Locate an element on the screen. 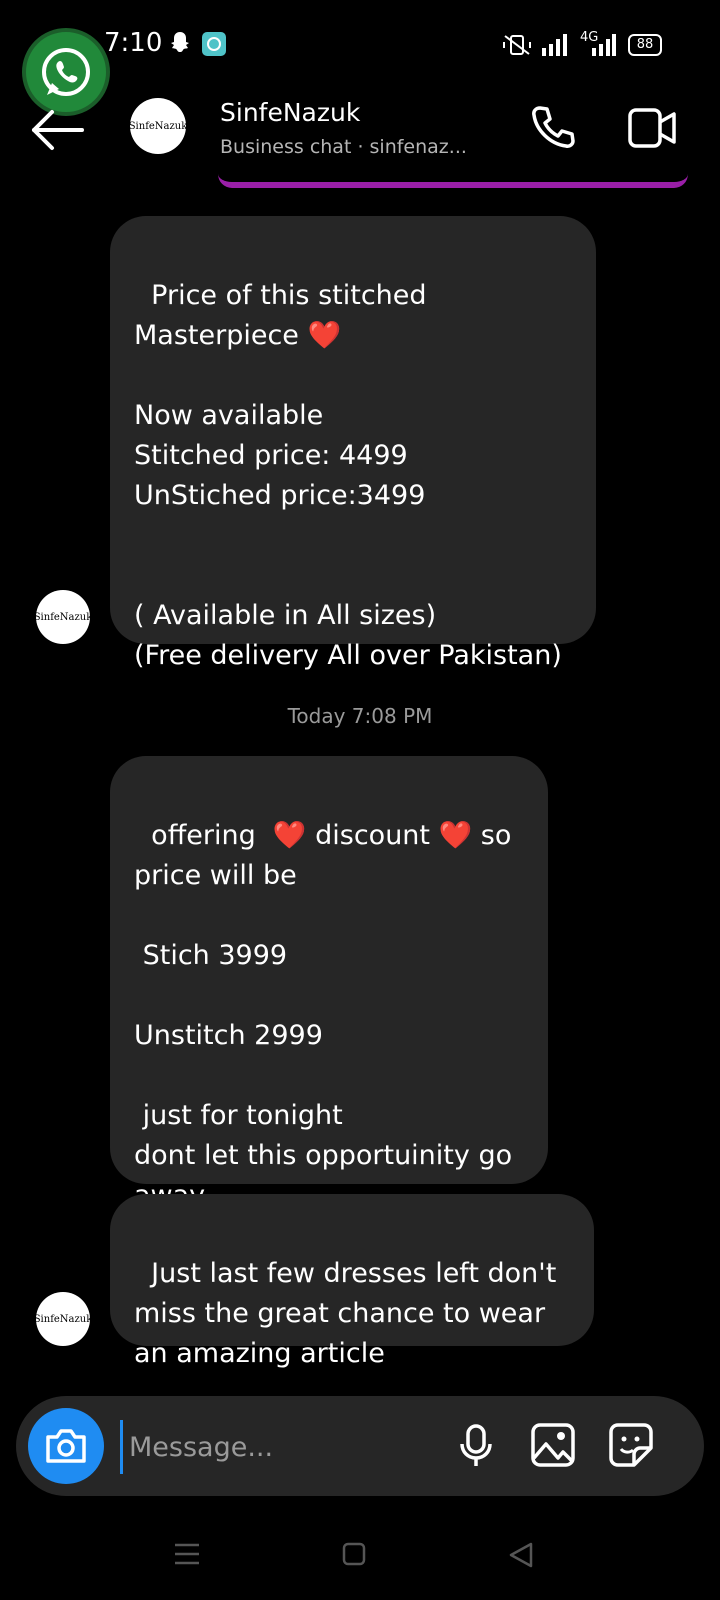  menu-icon is located at coordinates (187, 1554).